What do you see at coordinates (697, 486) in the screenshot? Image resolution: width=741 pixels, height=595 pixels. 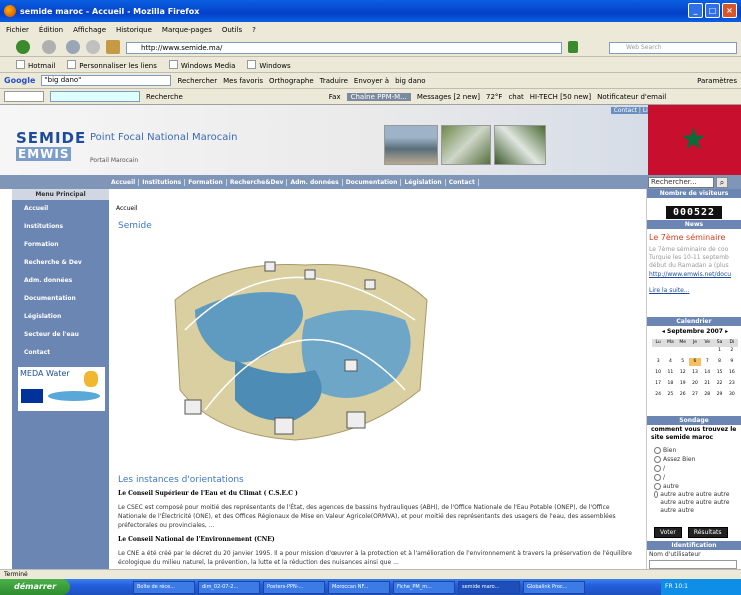 I see `poll-option-autre: autre` at bounding box center [697, 486].